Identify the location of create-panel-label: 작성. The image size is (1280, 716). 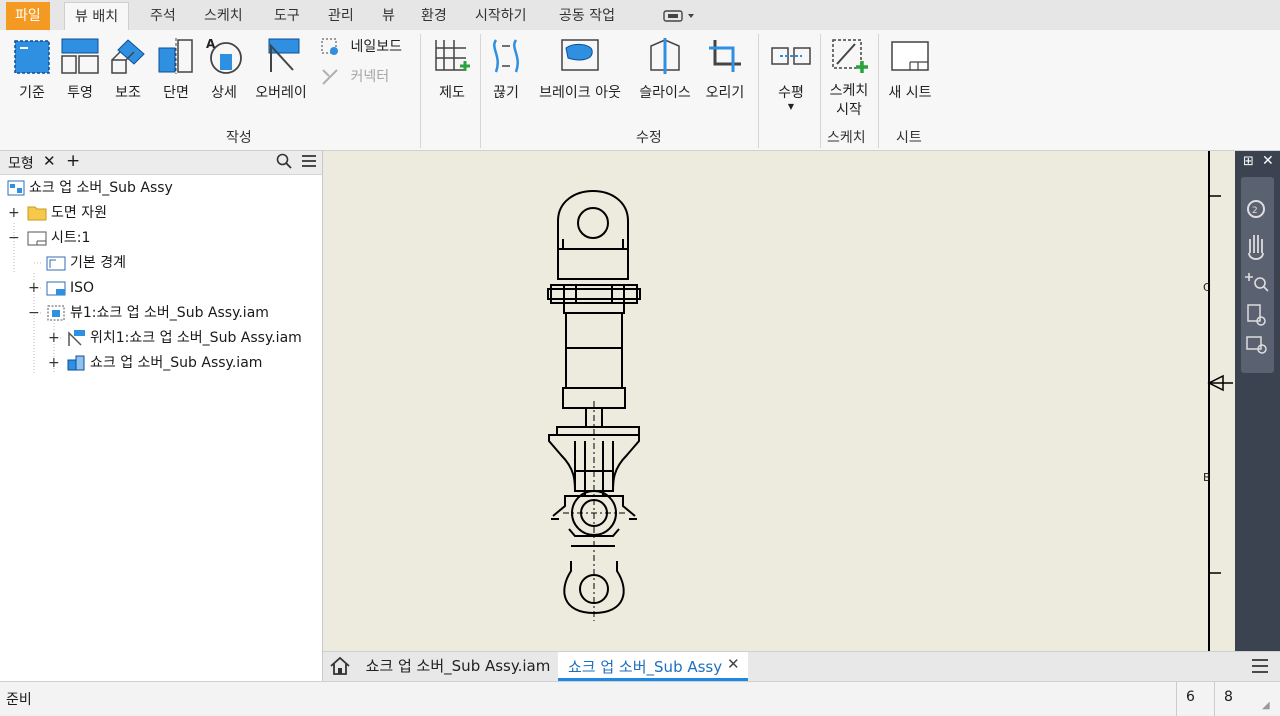
(239, 138).